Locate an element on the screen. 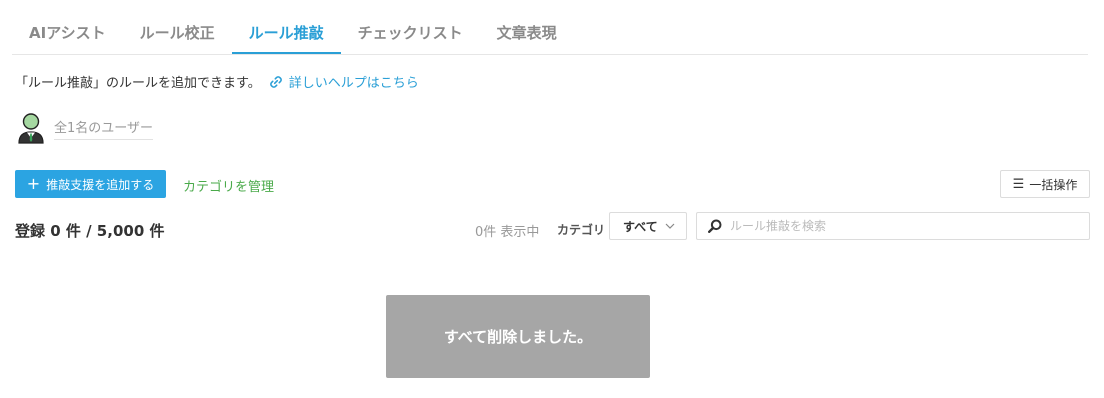  registered-count: 登録 0 件 / 5,000 件 is located at coordinates (90, 231).